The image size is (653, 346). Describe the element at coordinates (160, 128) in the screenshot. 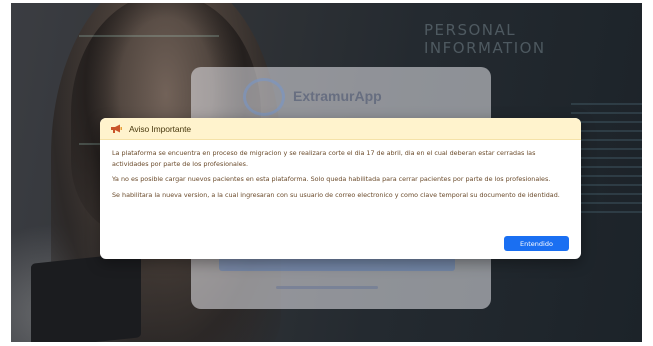

I see `modal-title: Aviso Importante` at that location.